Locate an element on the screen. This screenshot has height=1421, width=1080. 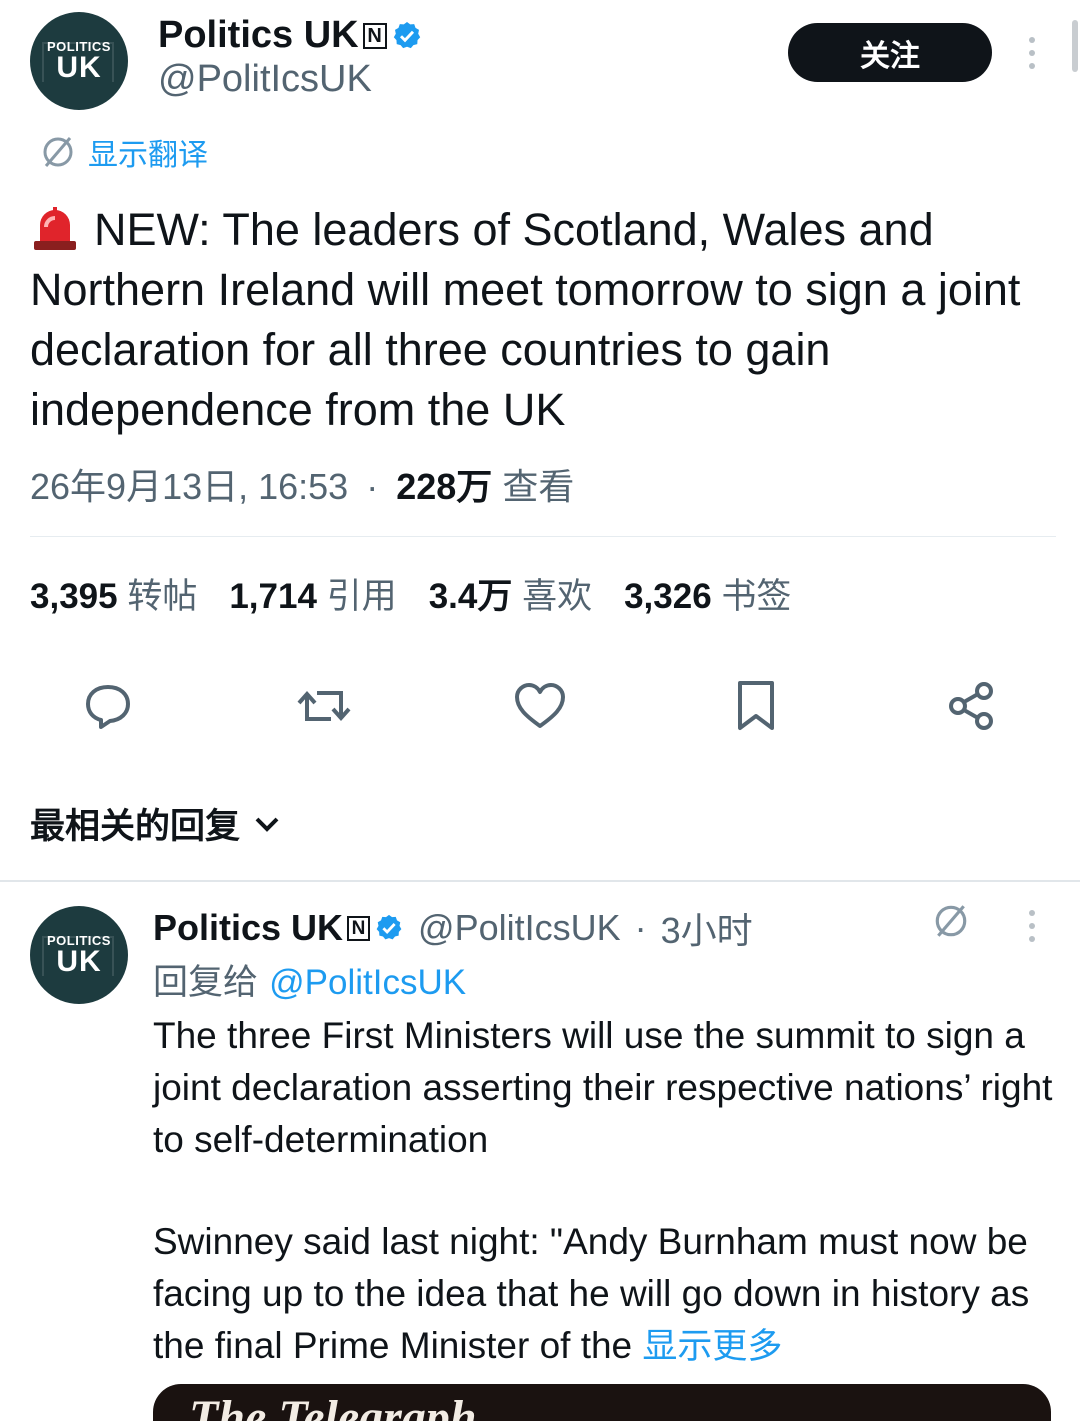
stat-likes: 3.4万 喜欢 is located at coordinates (510, 593).